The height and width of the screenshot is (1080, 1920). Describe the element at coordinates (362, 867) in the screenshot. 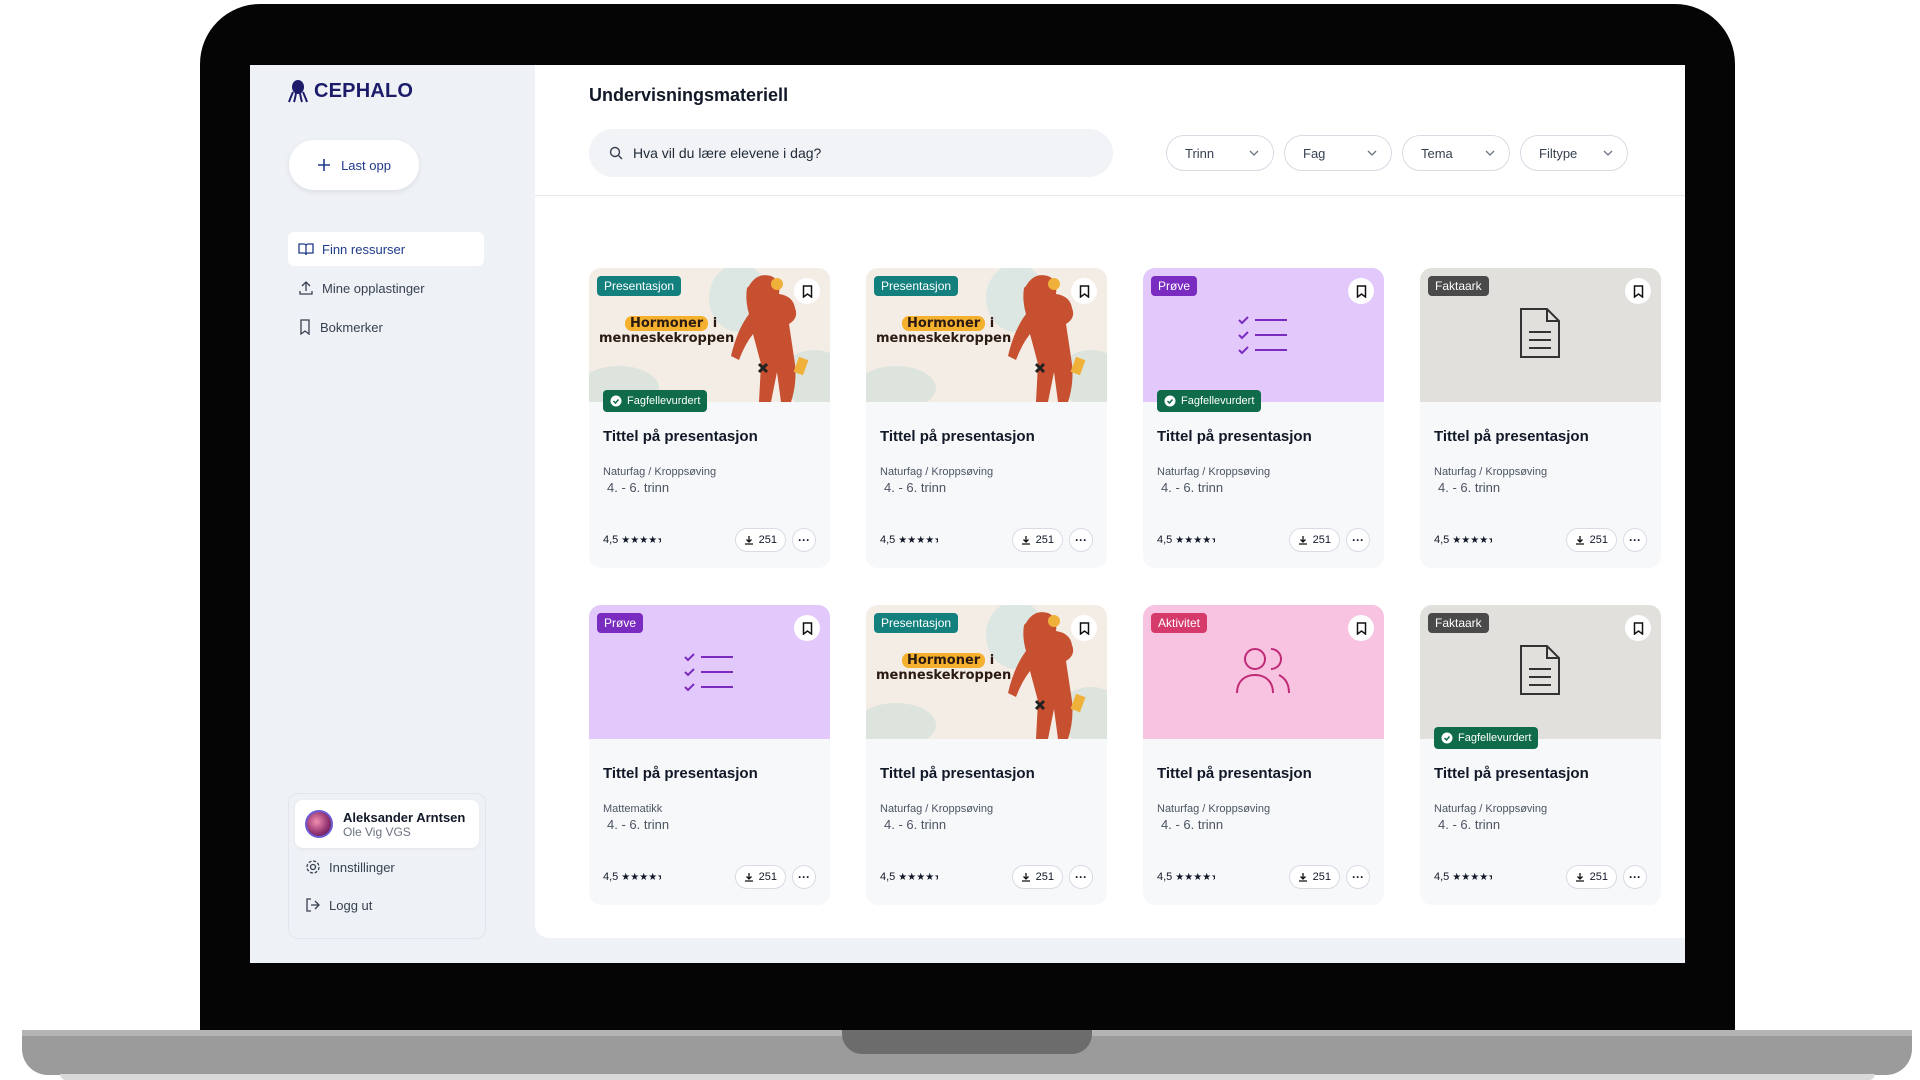

I see `settings-label: Innstillinger` at that location.